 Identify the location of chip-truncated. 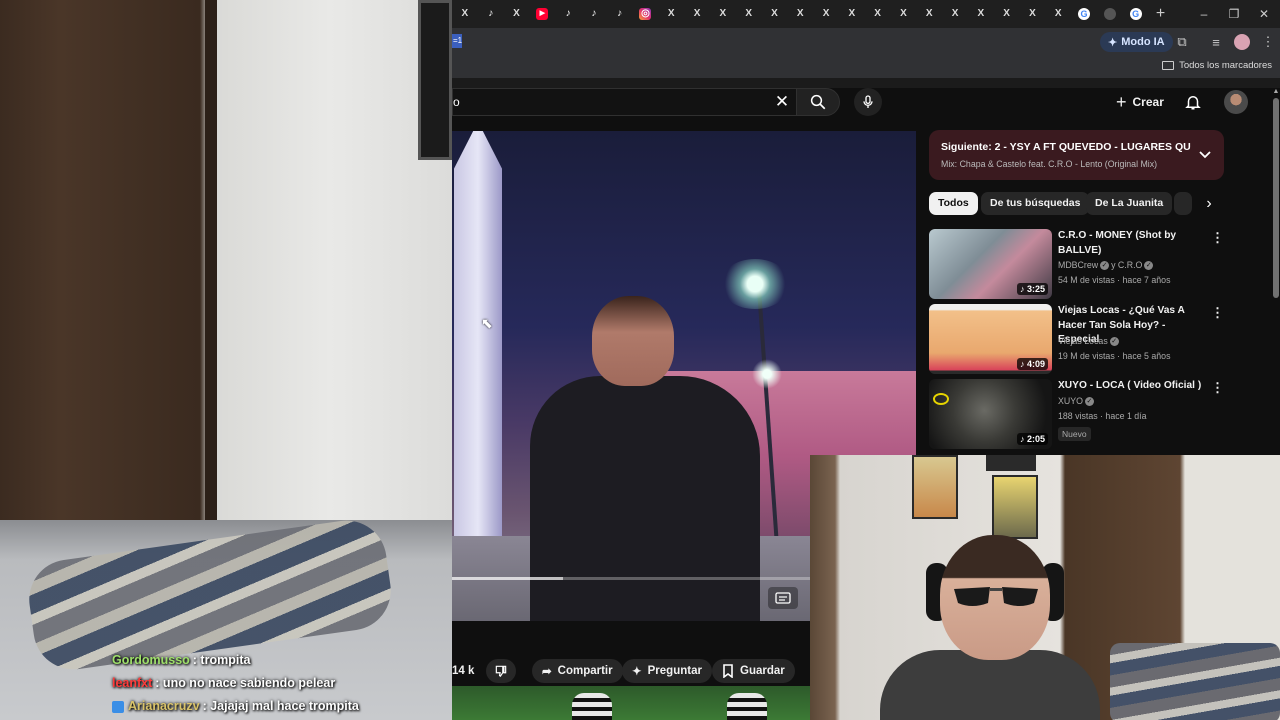
(1183, 203).